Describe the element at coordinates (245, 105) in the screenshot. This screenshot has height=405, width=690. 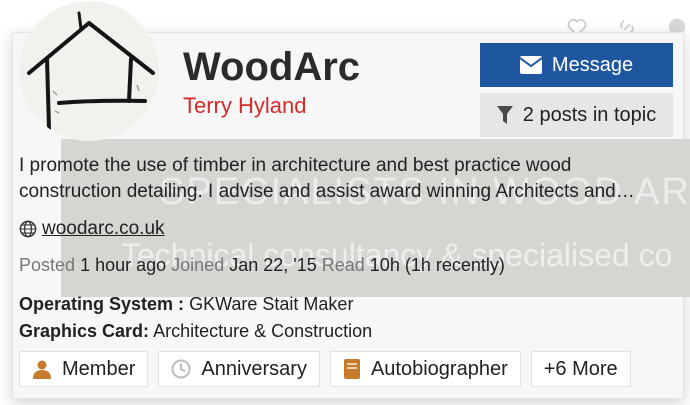
I see `full-name: Terry Hyland` at that location.